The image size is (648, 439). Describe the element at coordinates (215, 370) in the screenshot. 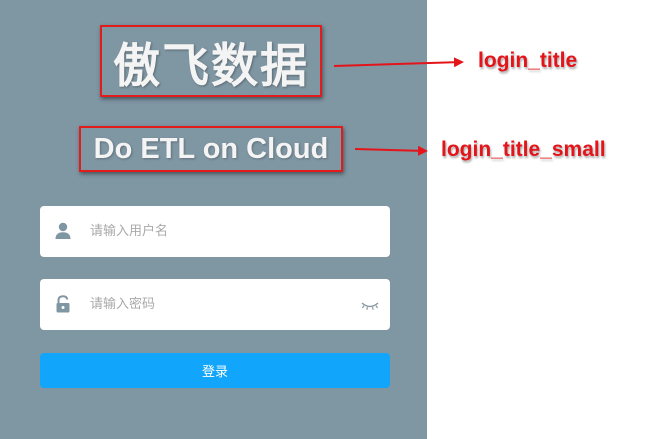

I see `login-button: 登录` at that location.